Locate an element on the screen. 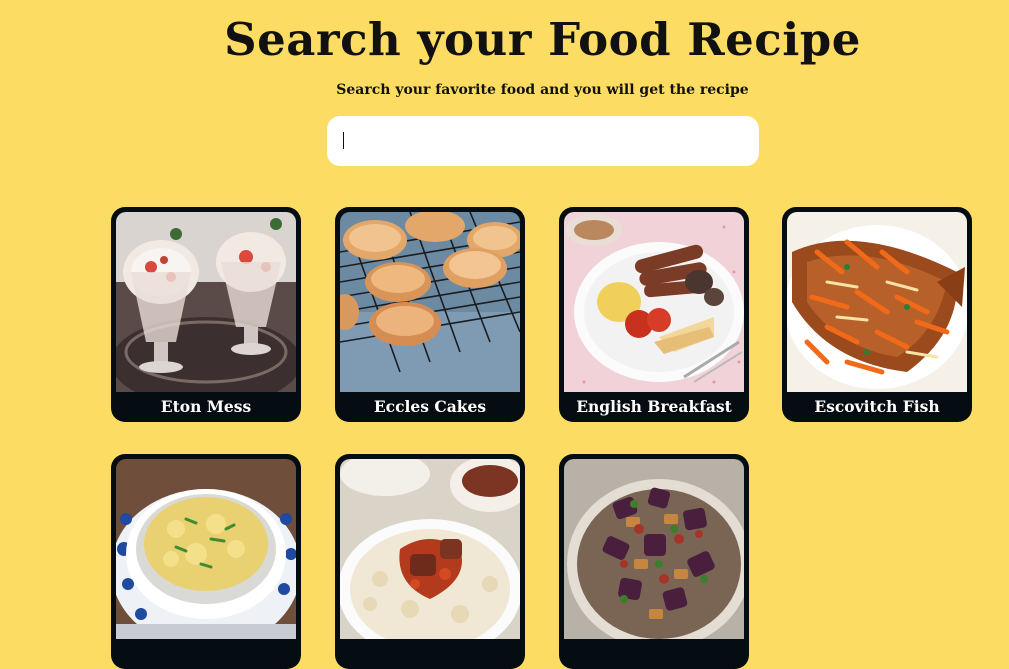 This screenshot has width=1009, height=669. text-caret is located at coordinates (343, 140).